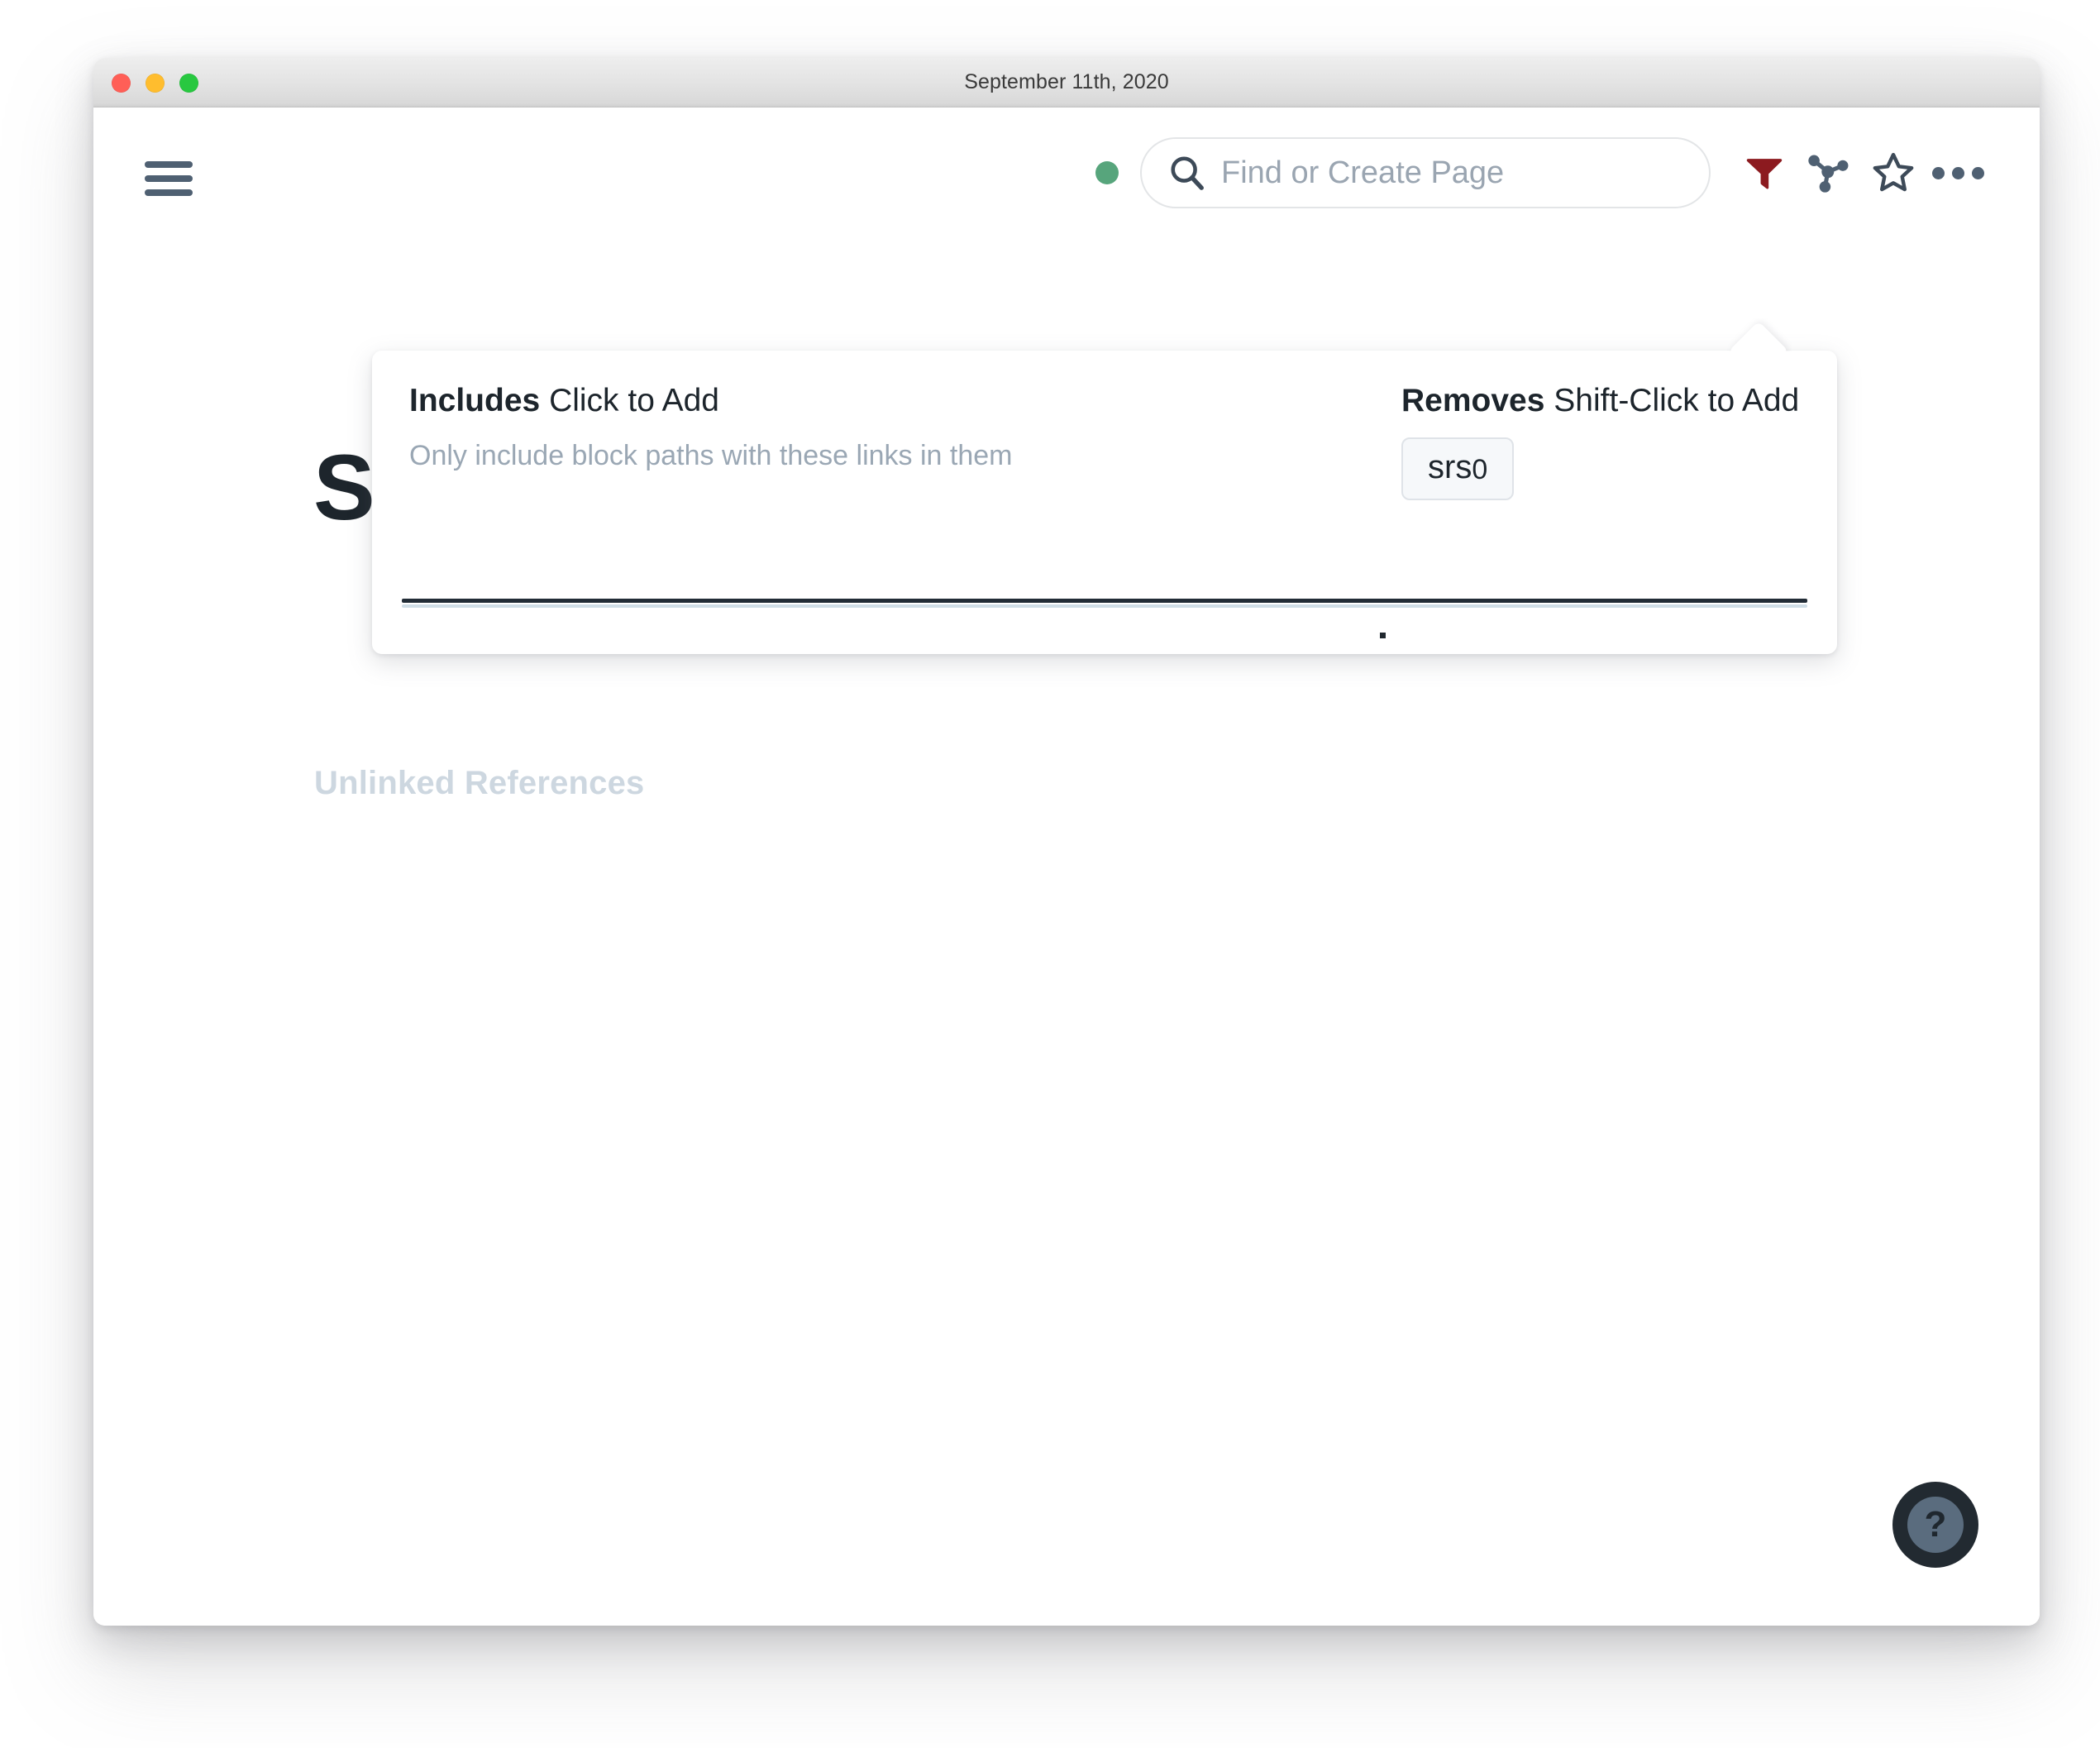 The height and width of the screenshot is (1748, 2100). I want to click on includes-heading: Includes Click to Add, so click(760, 401).